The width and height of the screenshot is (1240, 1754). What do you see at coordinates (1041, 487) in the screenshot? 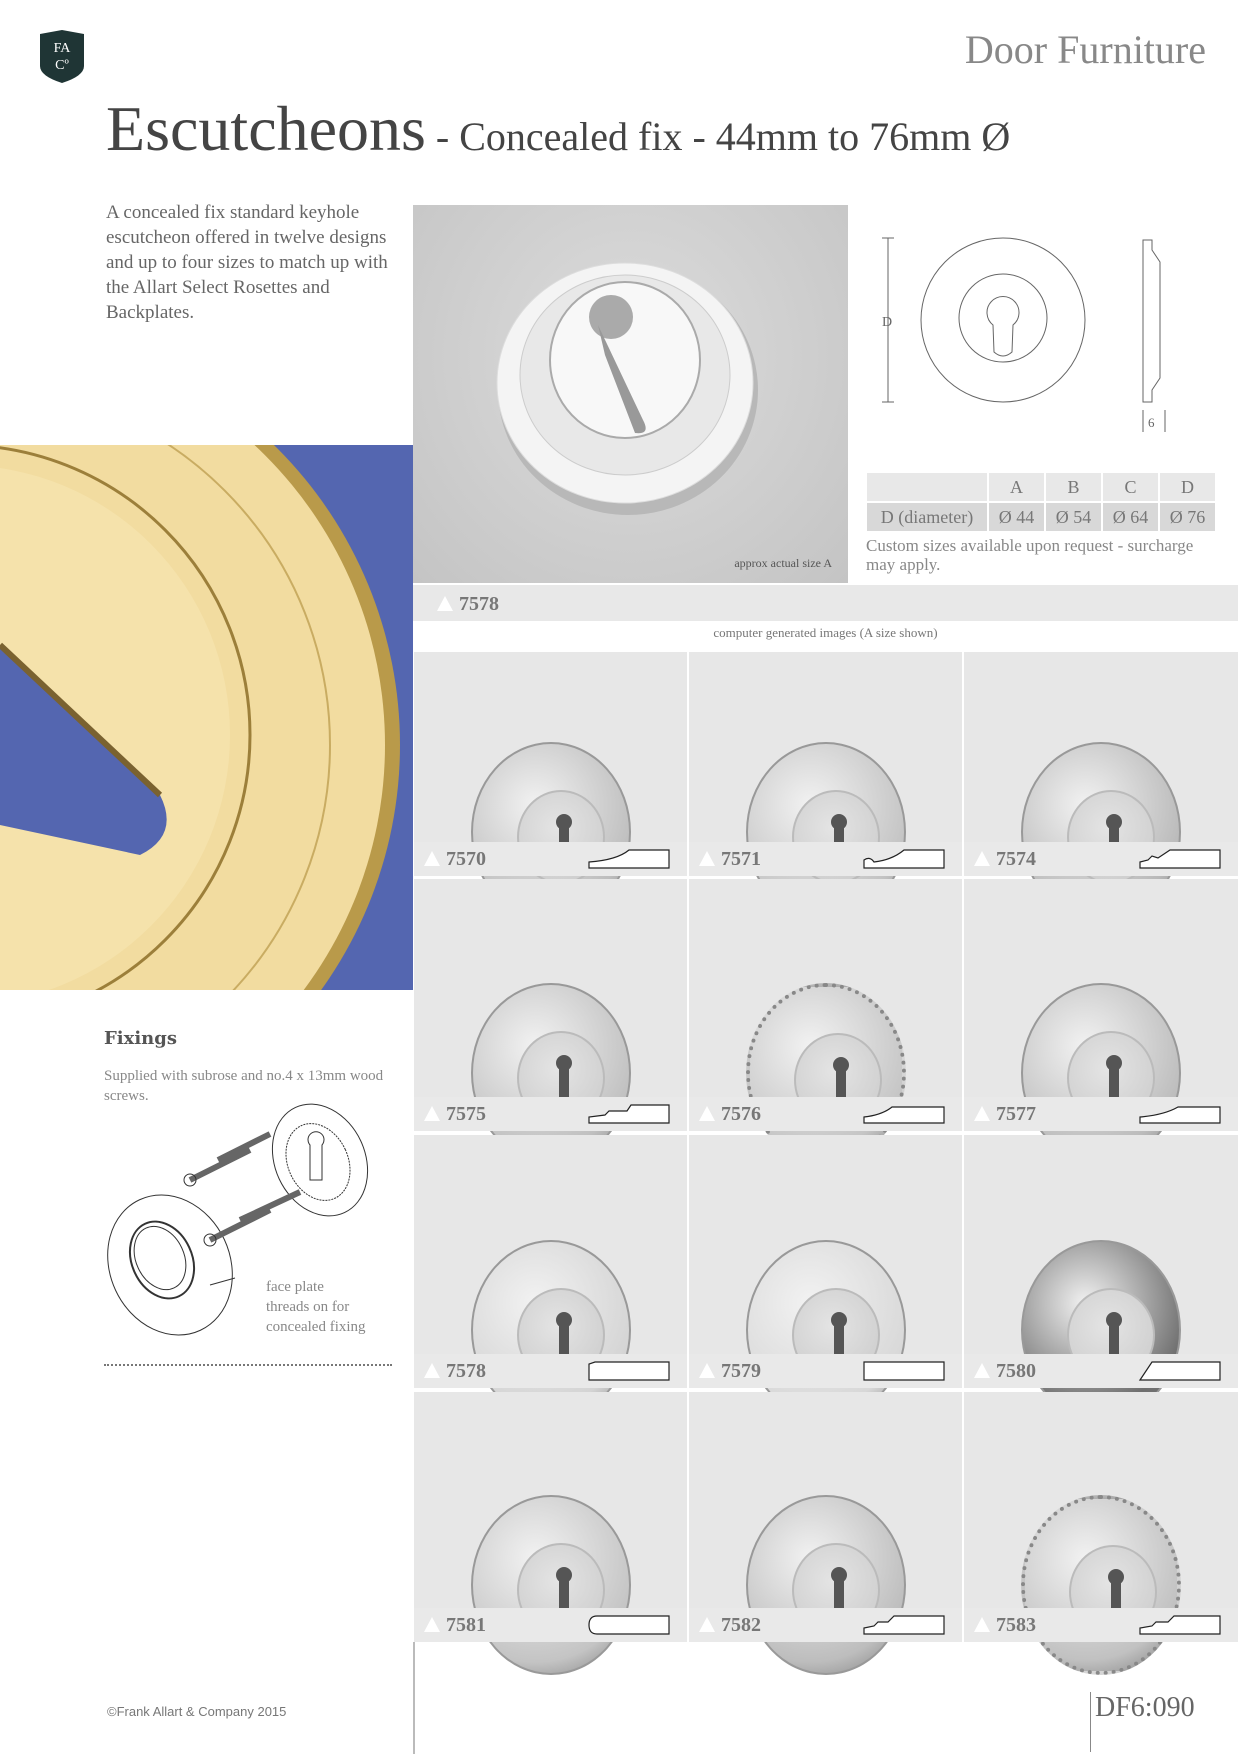
I see `size-table-header: ABCD` at bounding box center [1041, 487].